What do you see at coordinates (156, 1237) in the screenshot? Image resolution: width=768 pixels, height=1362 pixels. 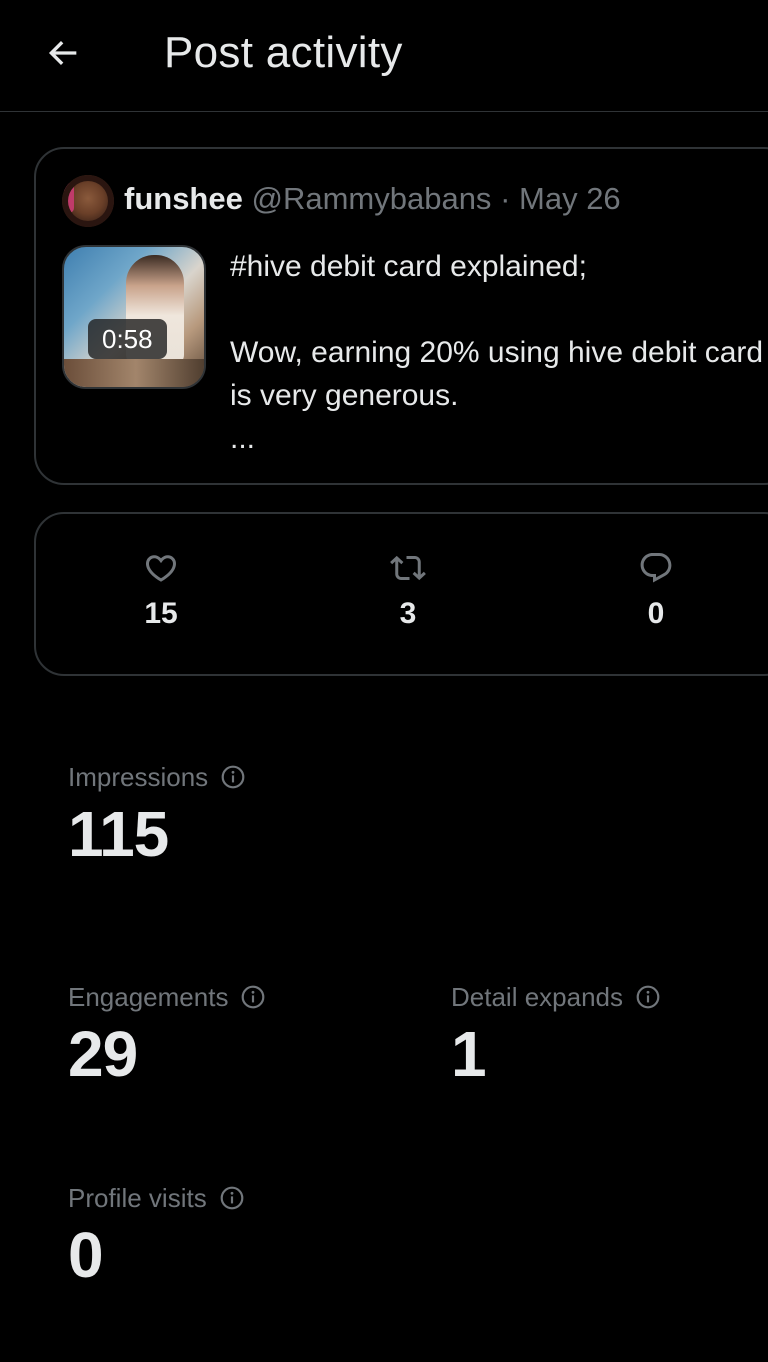 I see `profile-visits-metric: Profile visits 0` at bounding box center [156, 1237].